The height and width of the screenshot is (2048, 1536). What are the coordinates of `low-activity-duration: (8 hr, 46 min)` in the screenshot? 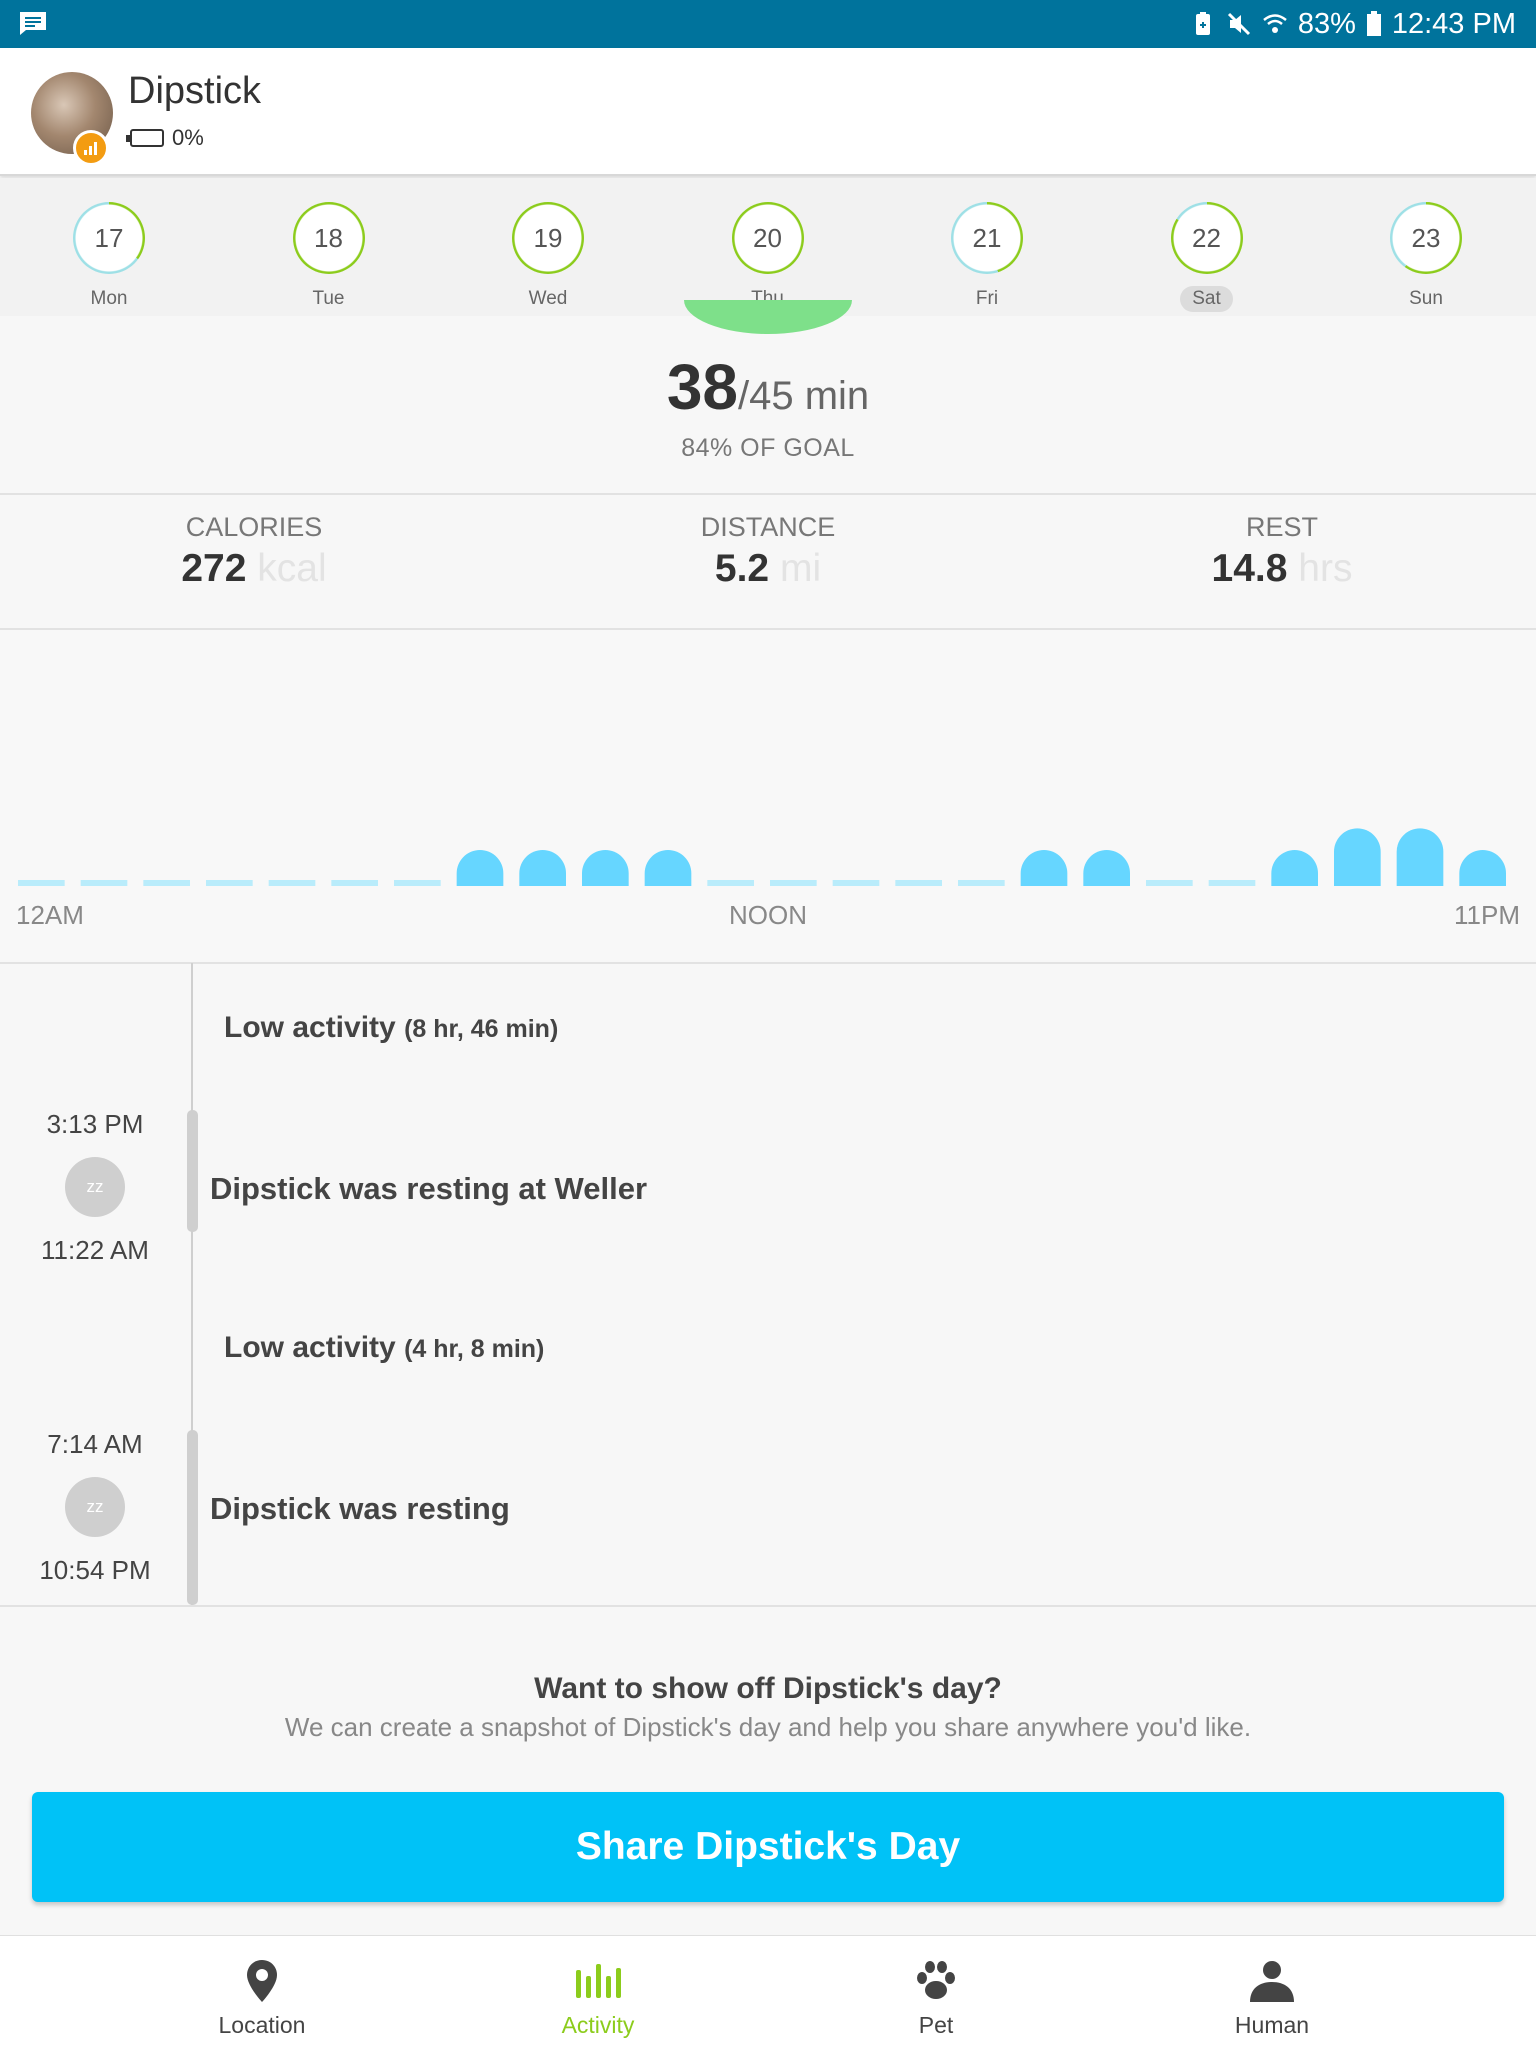 It's located at (481, 1029).